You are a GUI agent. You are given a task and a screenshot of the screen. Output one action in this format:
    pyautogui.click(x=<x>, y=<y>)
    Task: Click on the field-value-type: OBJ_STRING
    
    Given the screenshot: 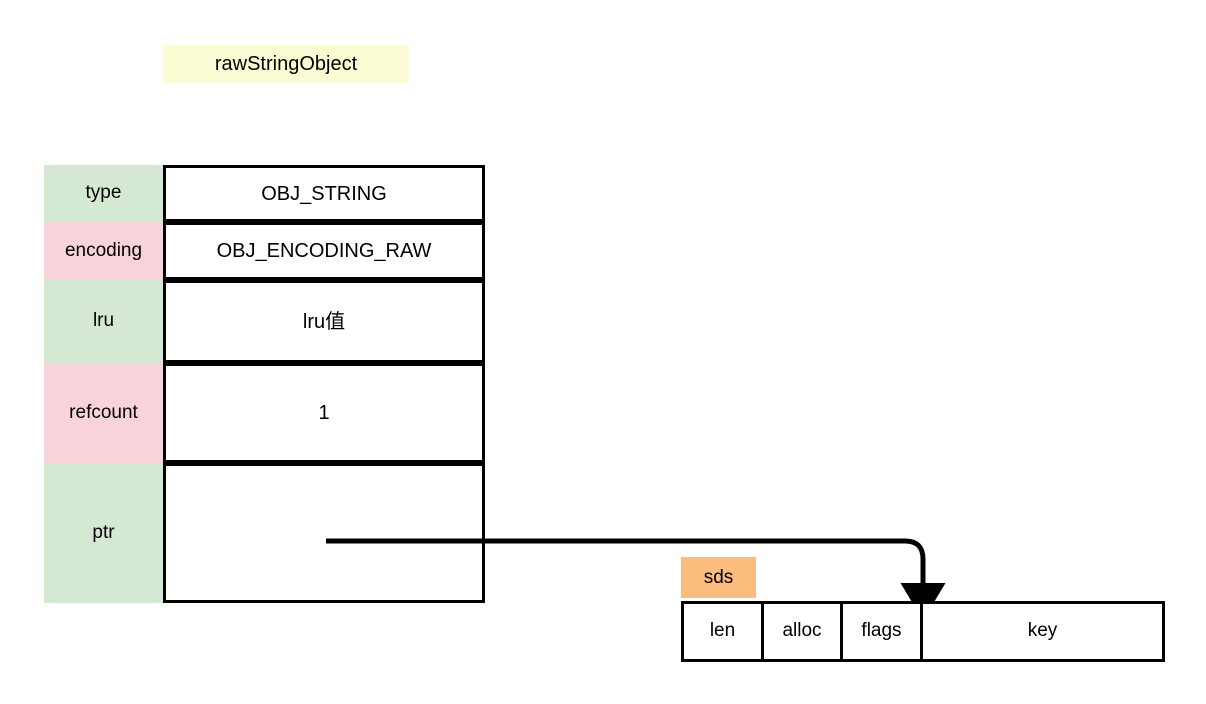 What is the action you would take?
    pyautogui.click(x=324, y=193)
    